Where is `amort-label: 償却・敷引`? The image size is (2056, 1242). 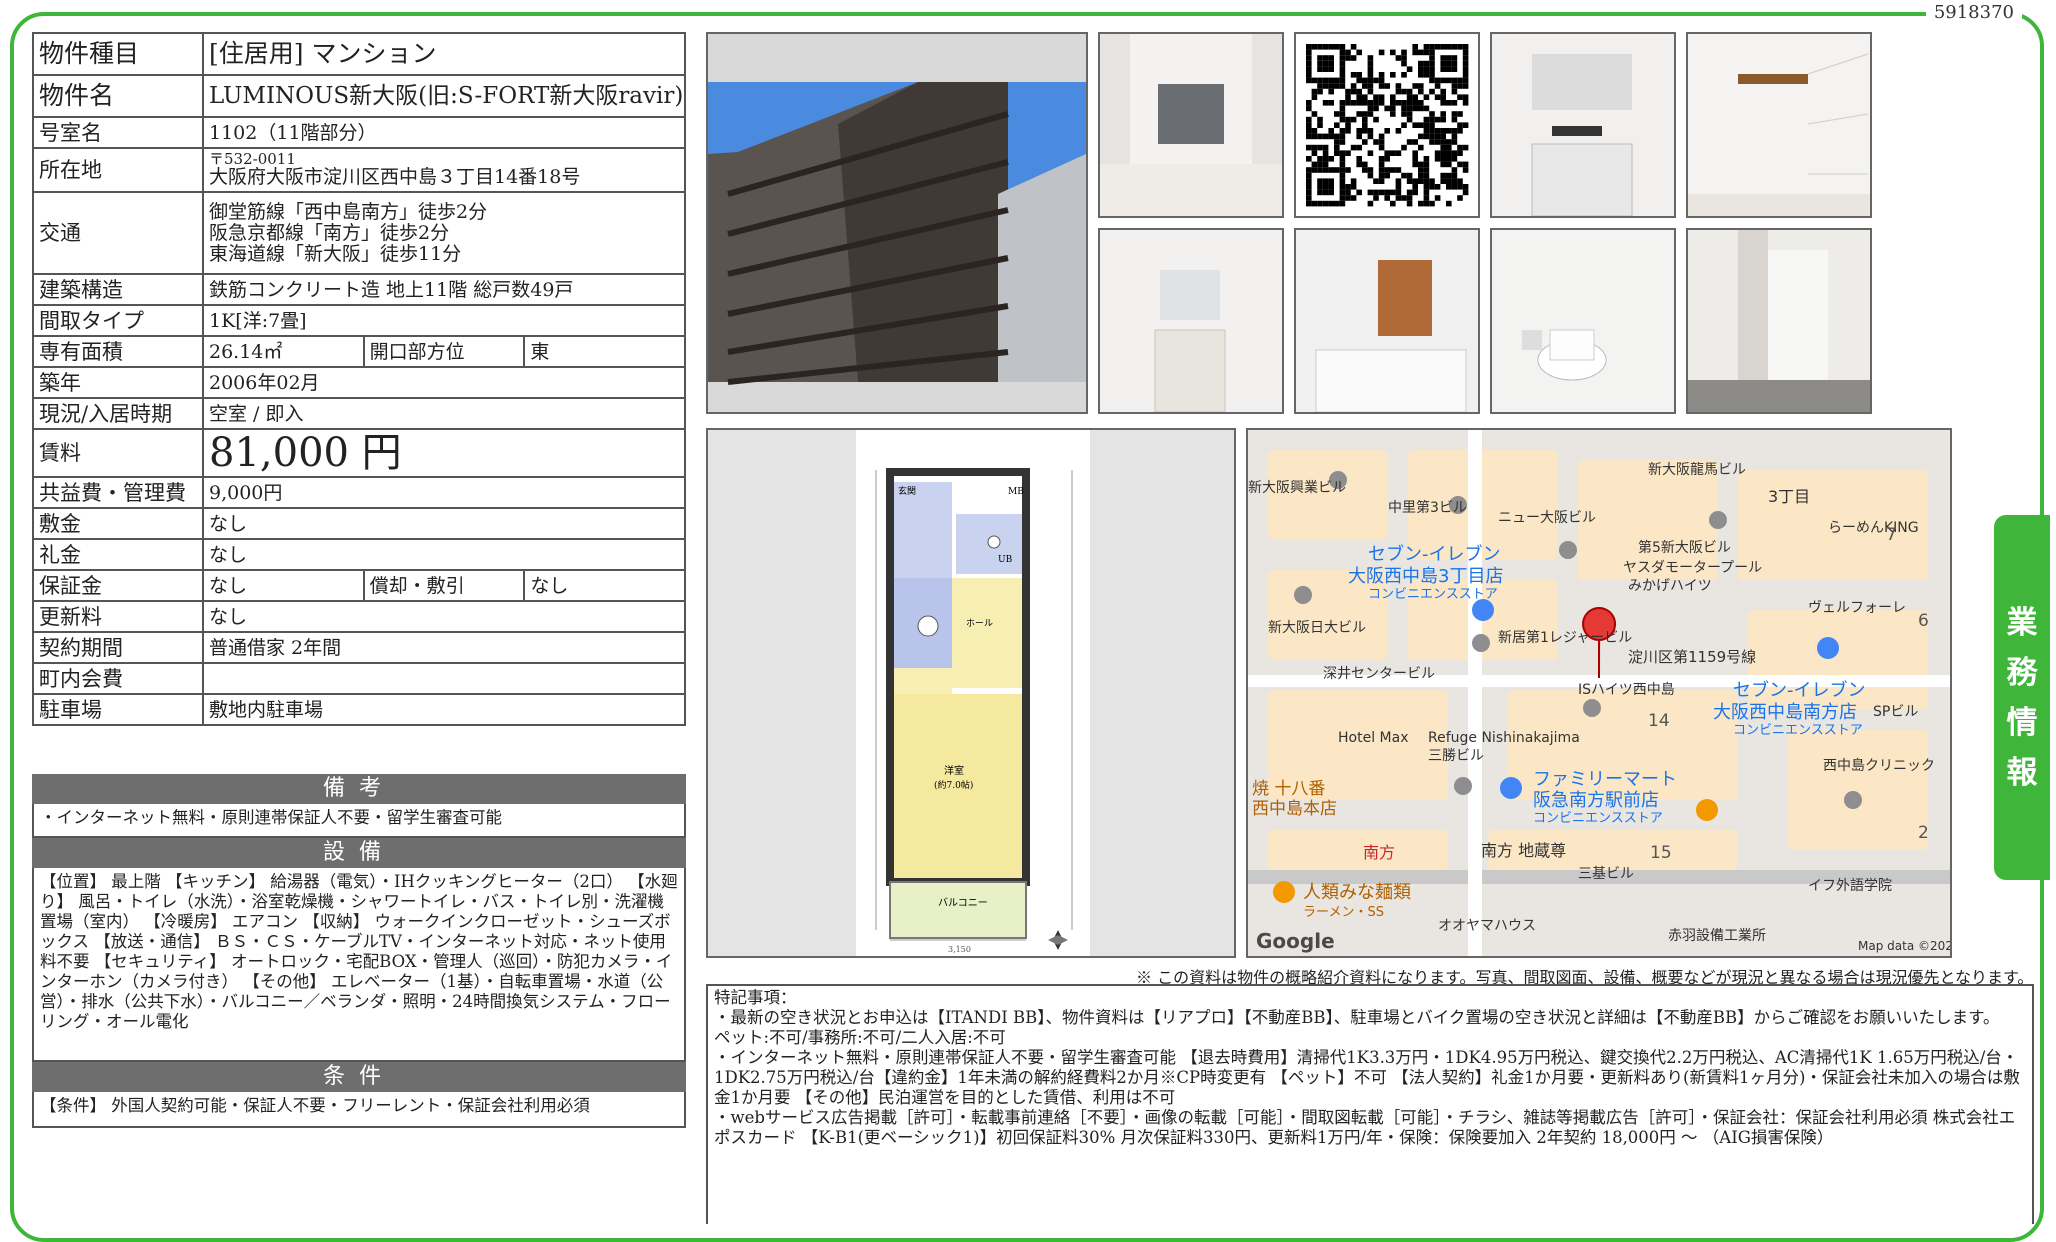 amort-label: 償却・敷引 is located at coordinates (444, 585).